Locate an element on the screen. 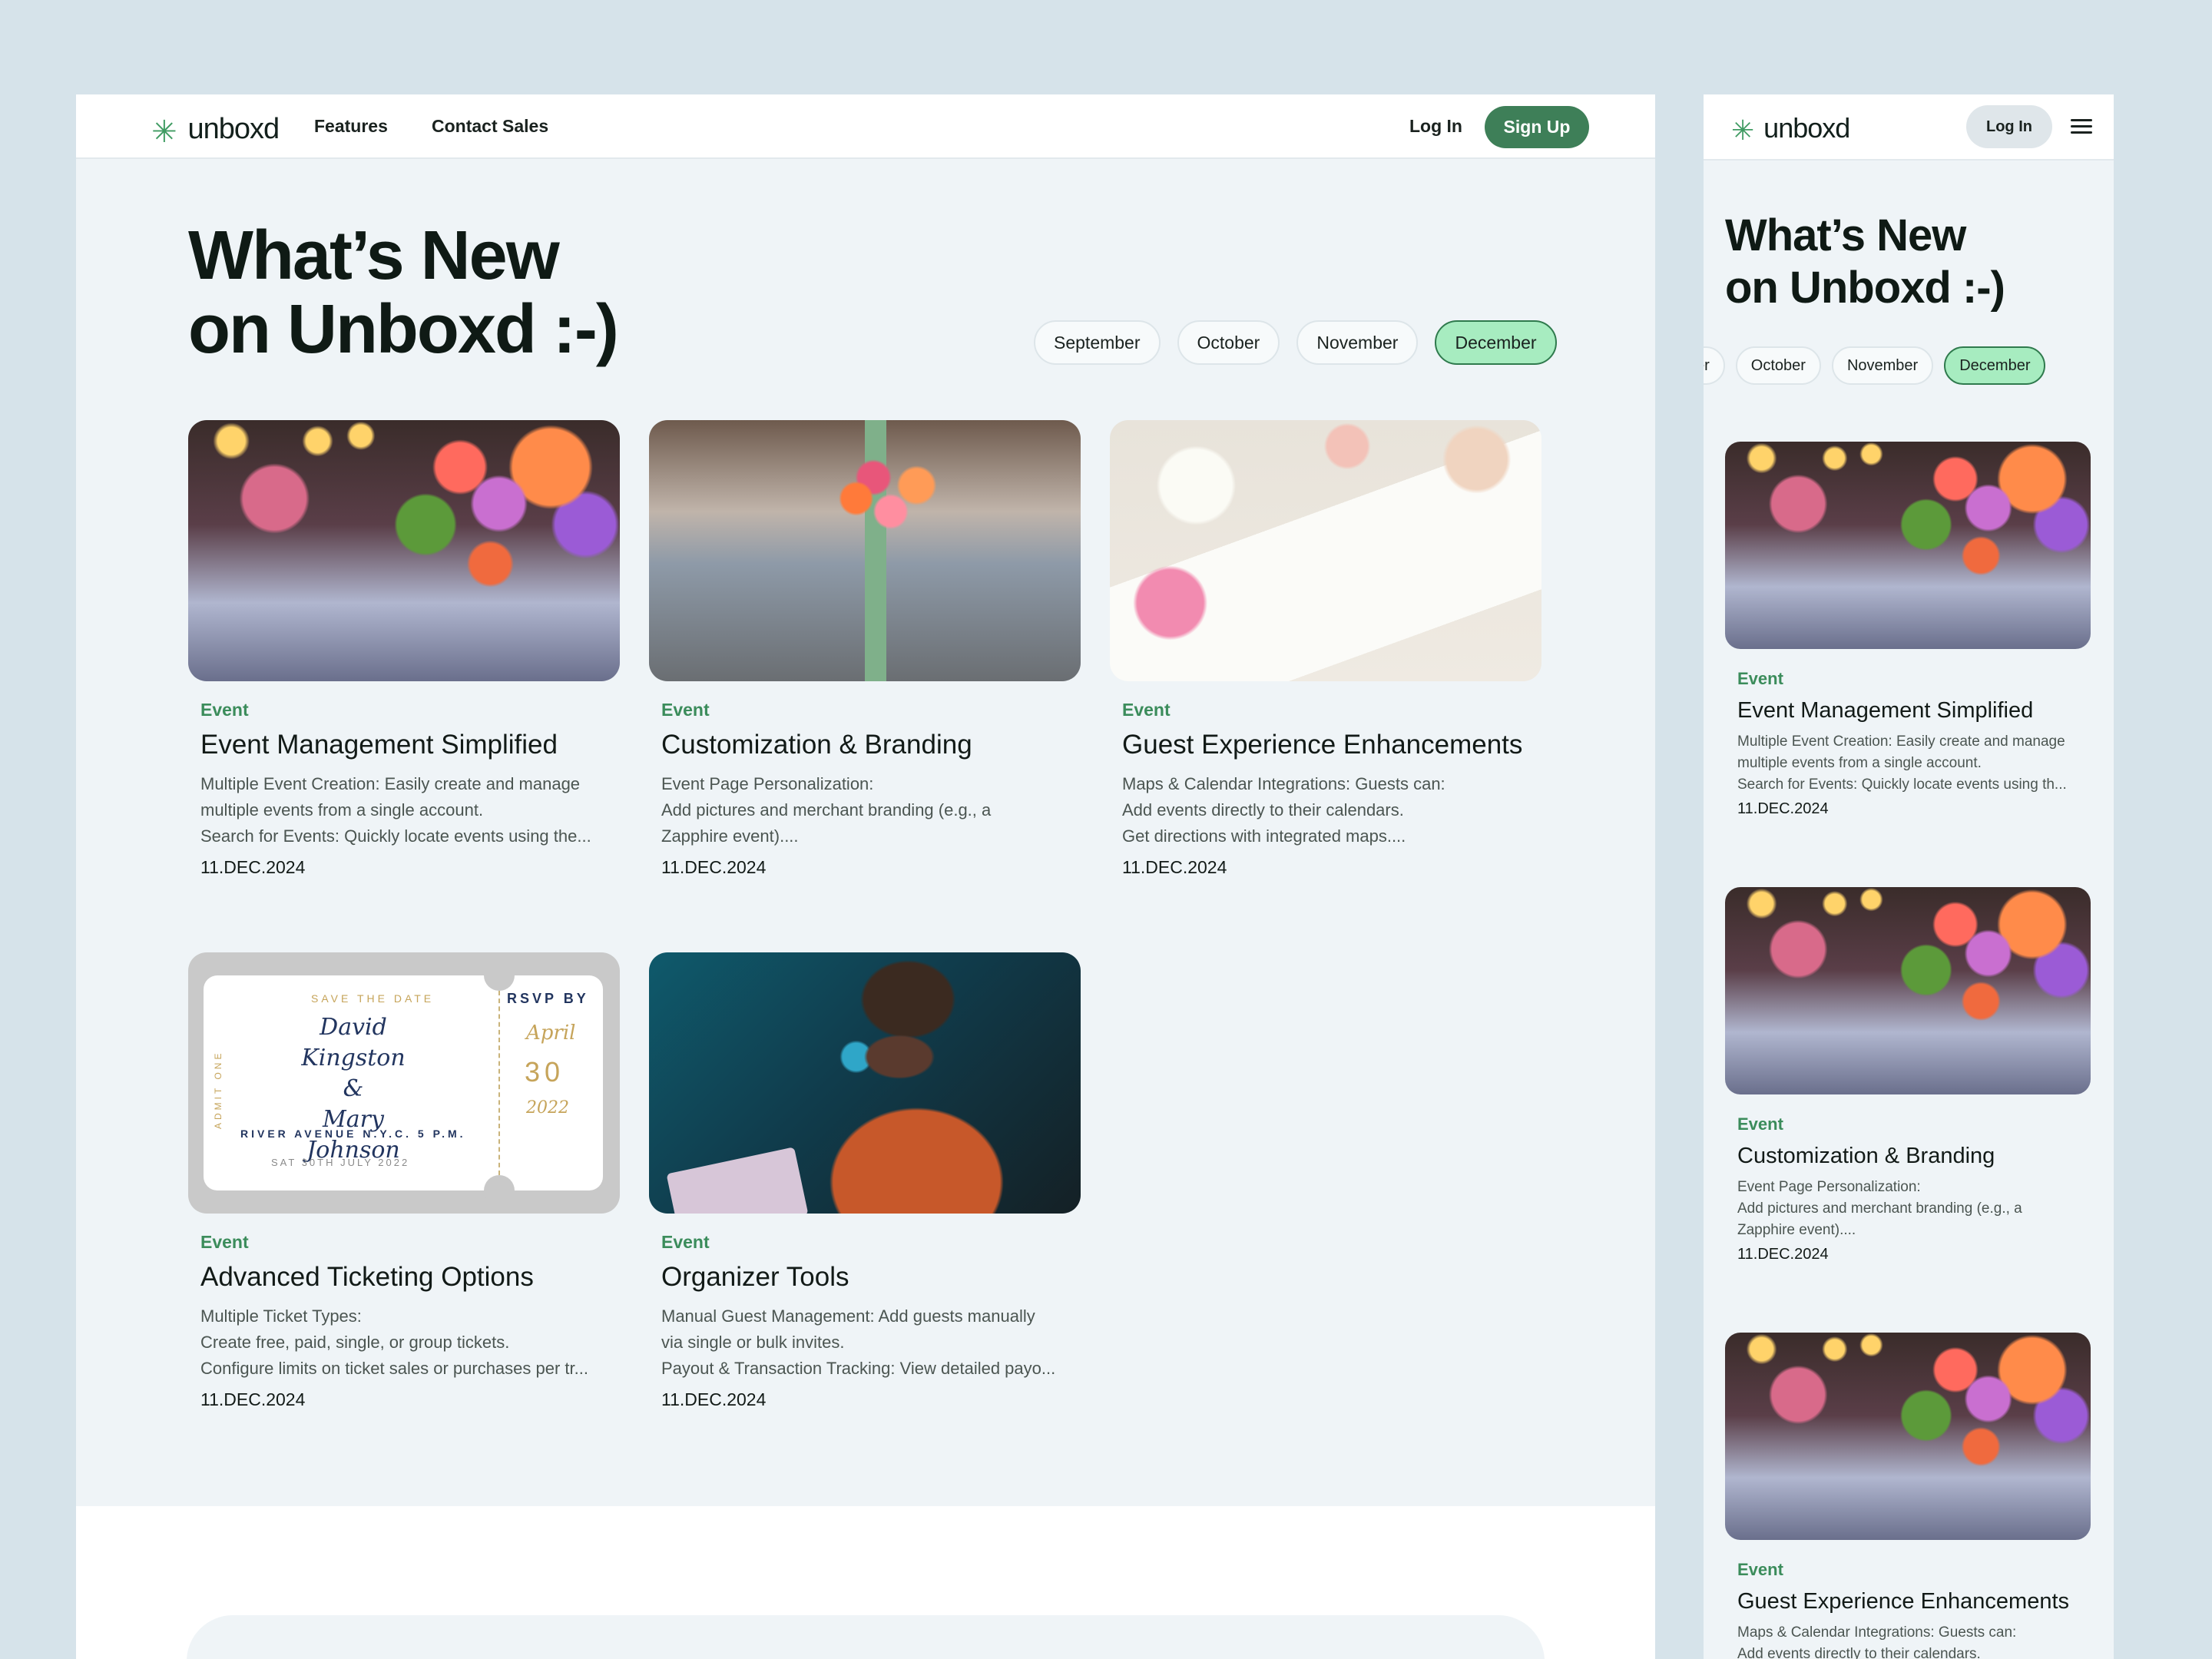 The image size is (2212, 1659). ticket-month: April is located at coordinates (551, 1033).